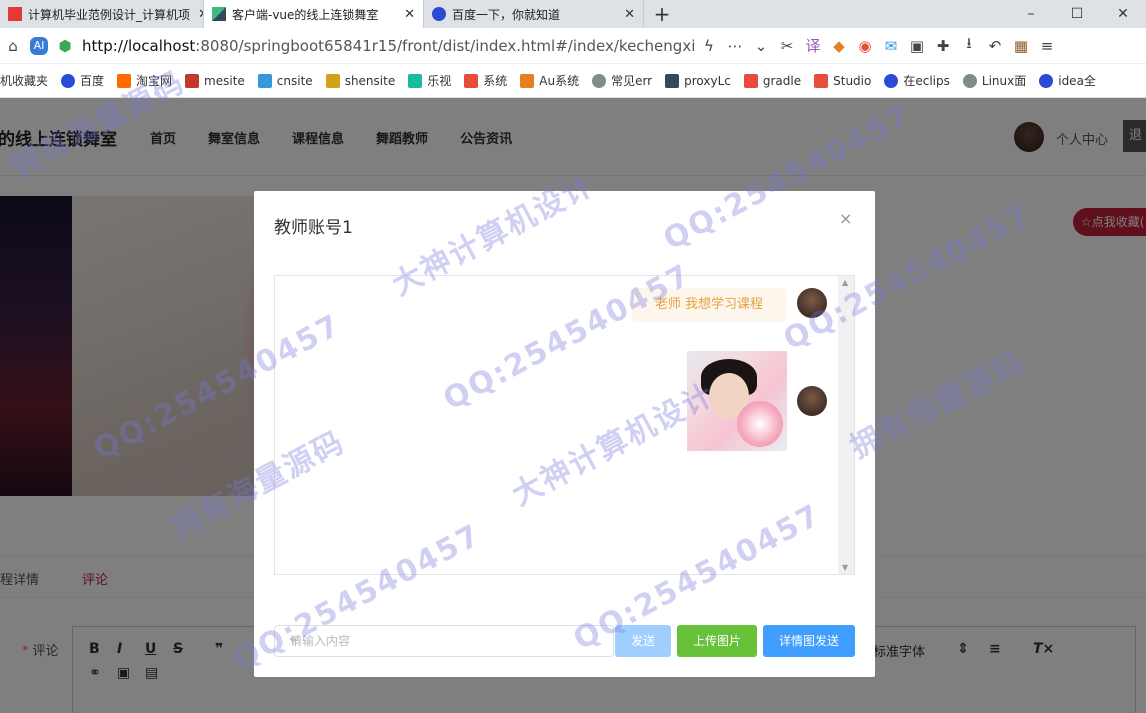 The image size is (1146, 713). Describe the element at coordinates (1067, 80) in the screenshot. I see `bookmark-item: idea全` at that location.